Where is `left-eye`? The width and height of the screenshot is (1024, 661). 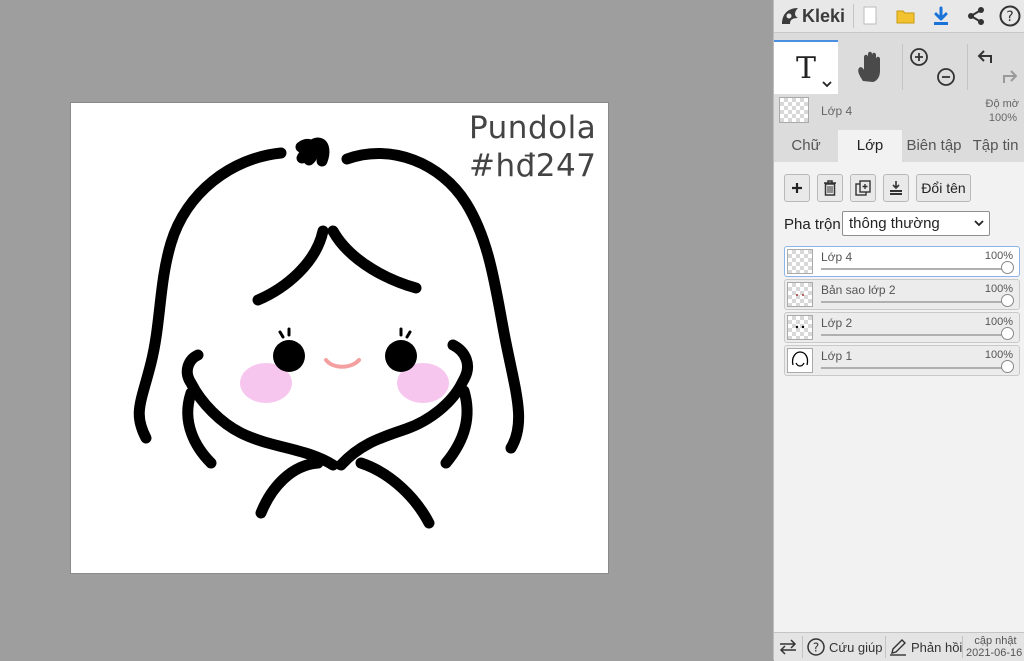 left-eye is located at coordinates (289, 356).